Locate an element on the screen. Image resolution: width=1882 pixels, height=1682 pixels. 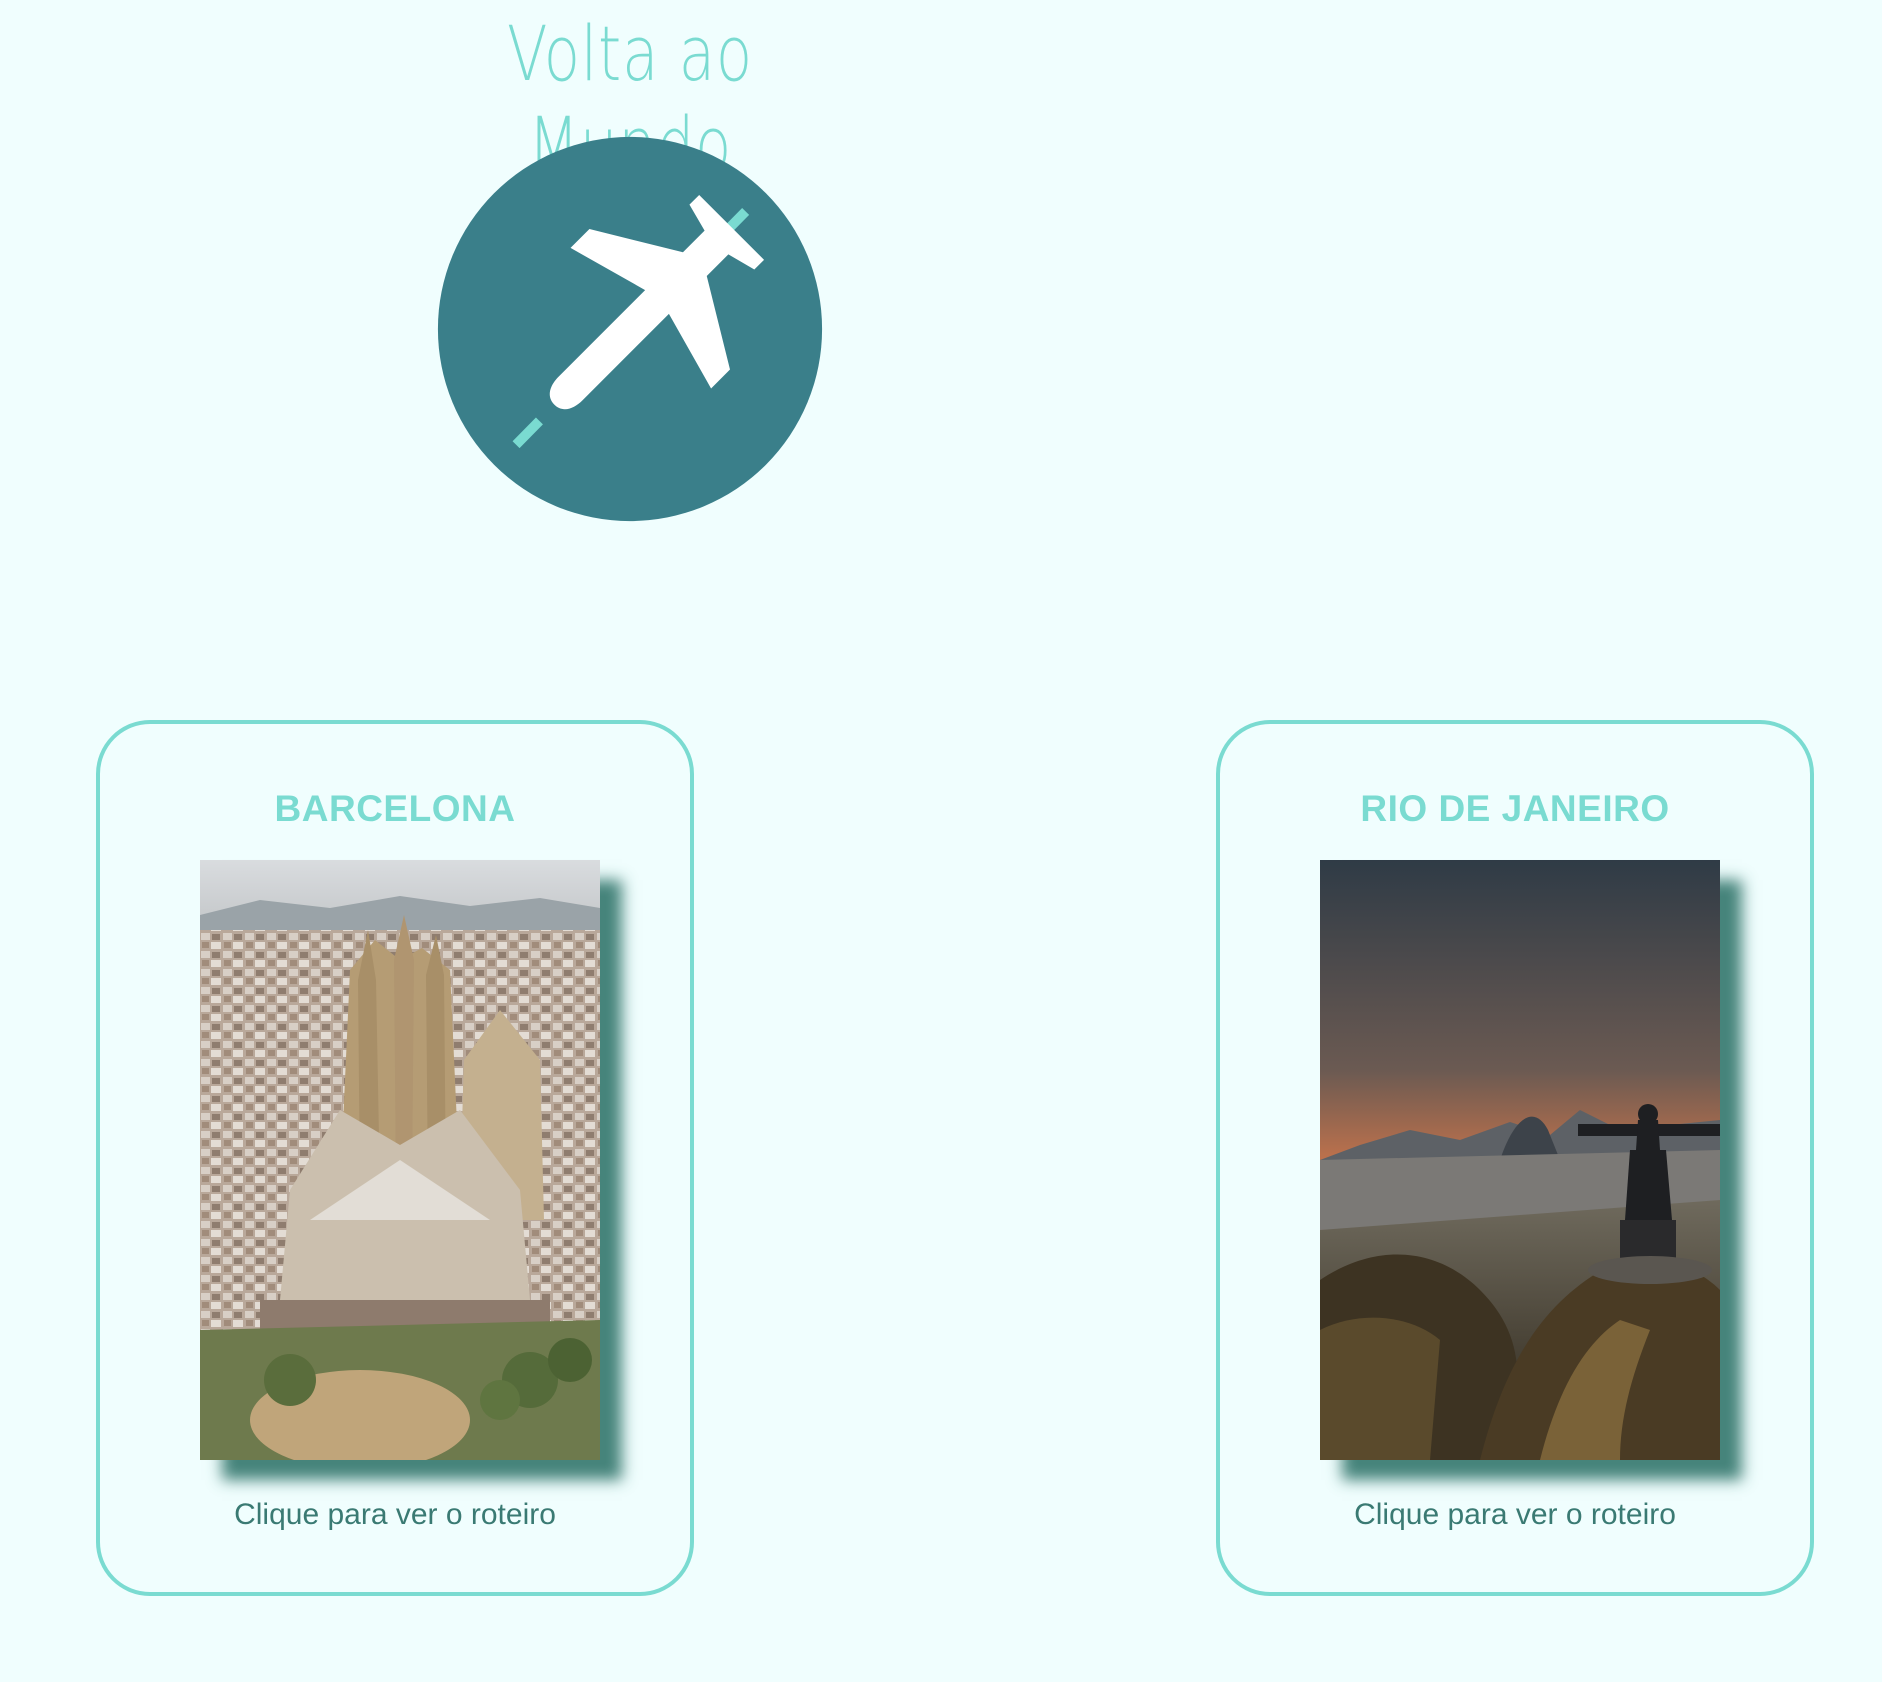
airplane-icon is located at coordinates (630, 329).